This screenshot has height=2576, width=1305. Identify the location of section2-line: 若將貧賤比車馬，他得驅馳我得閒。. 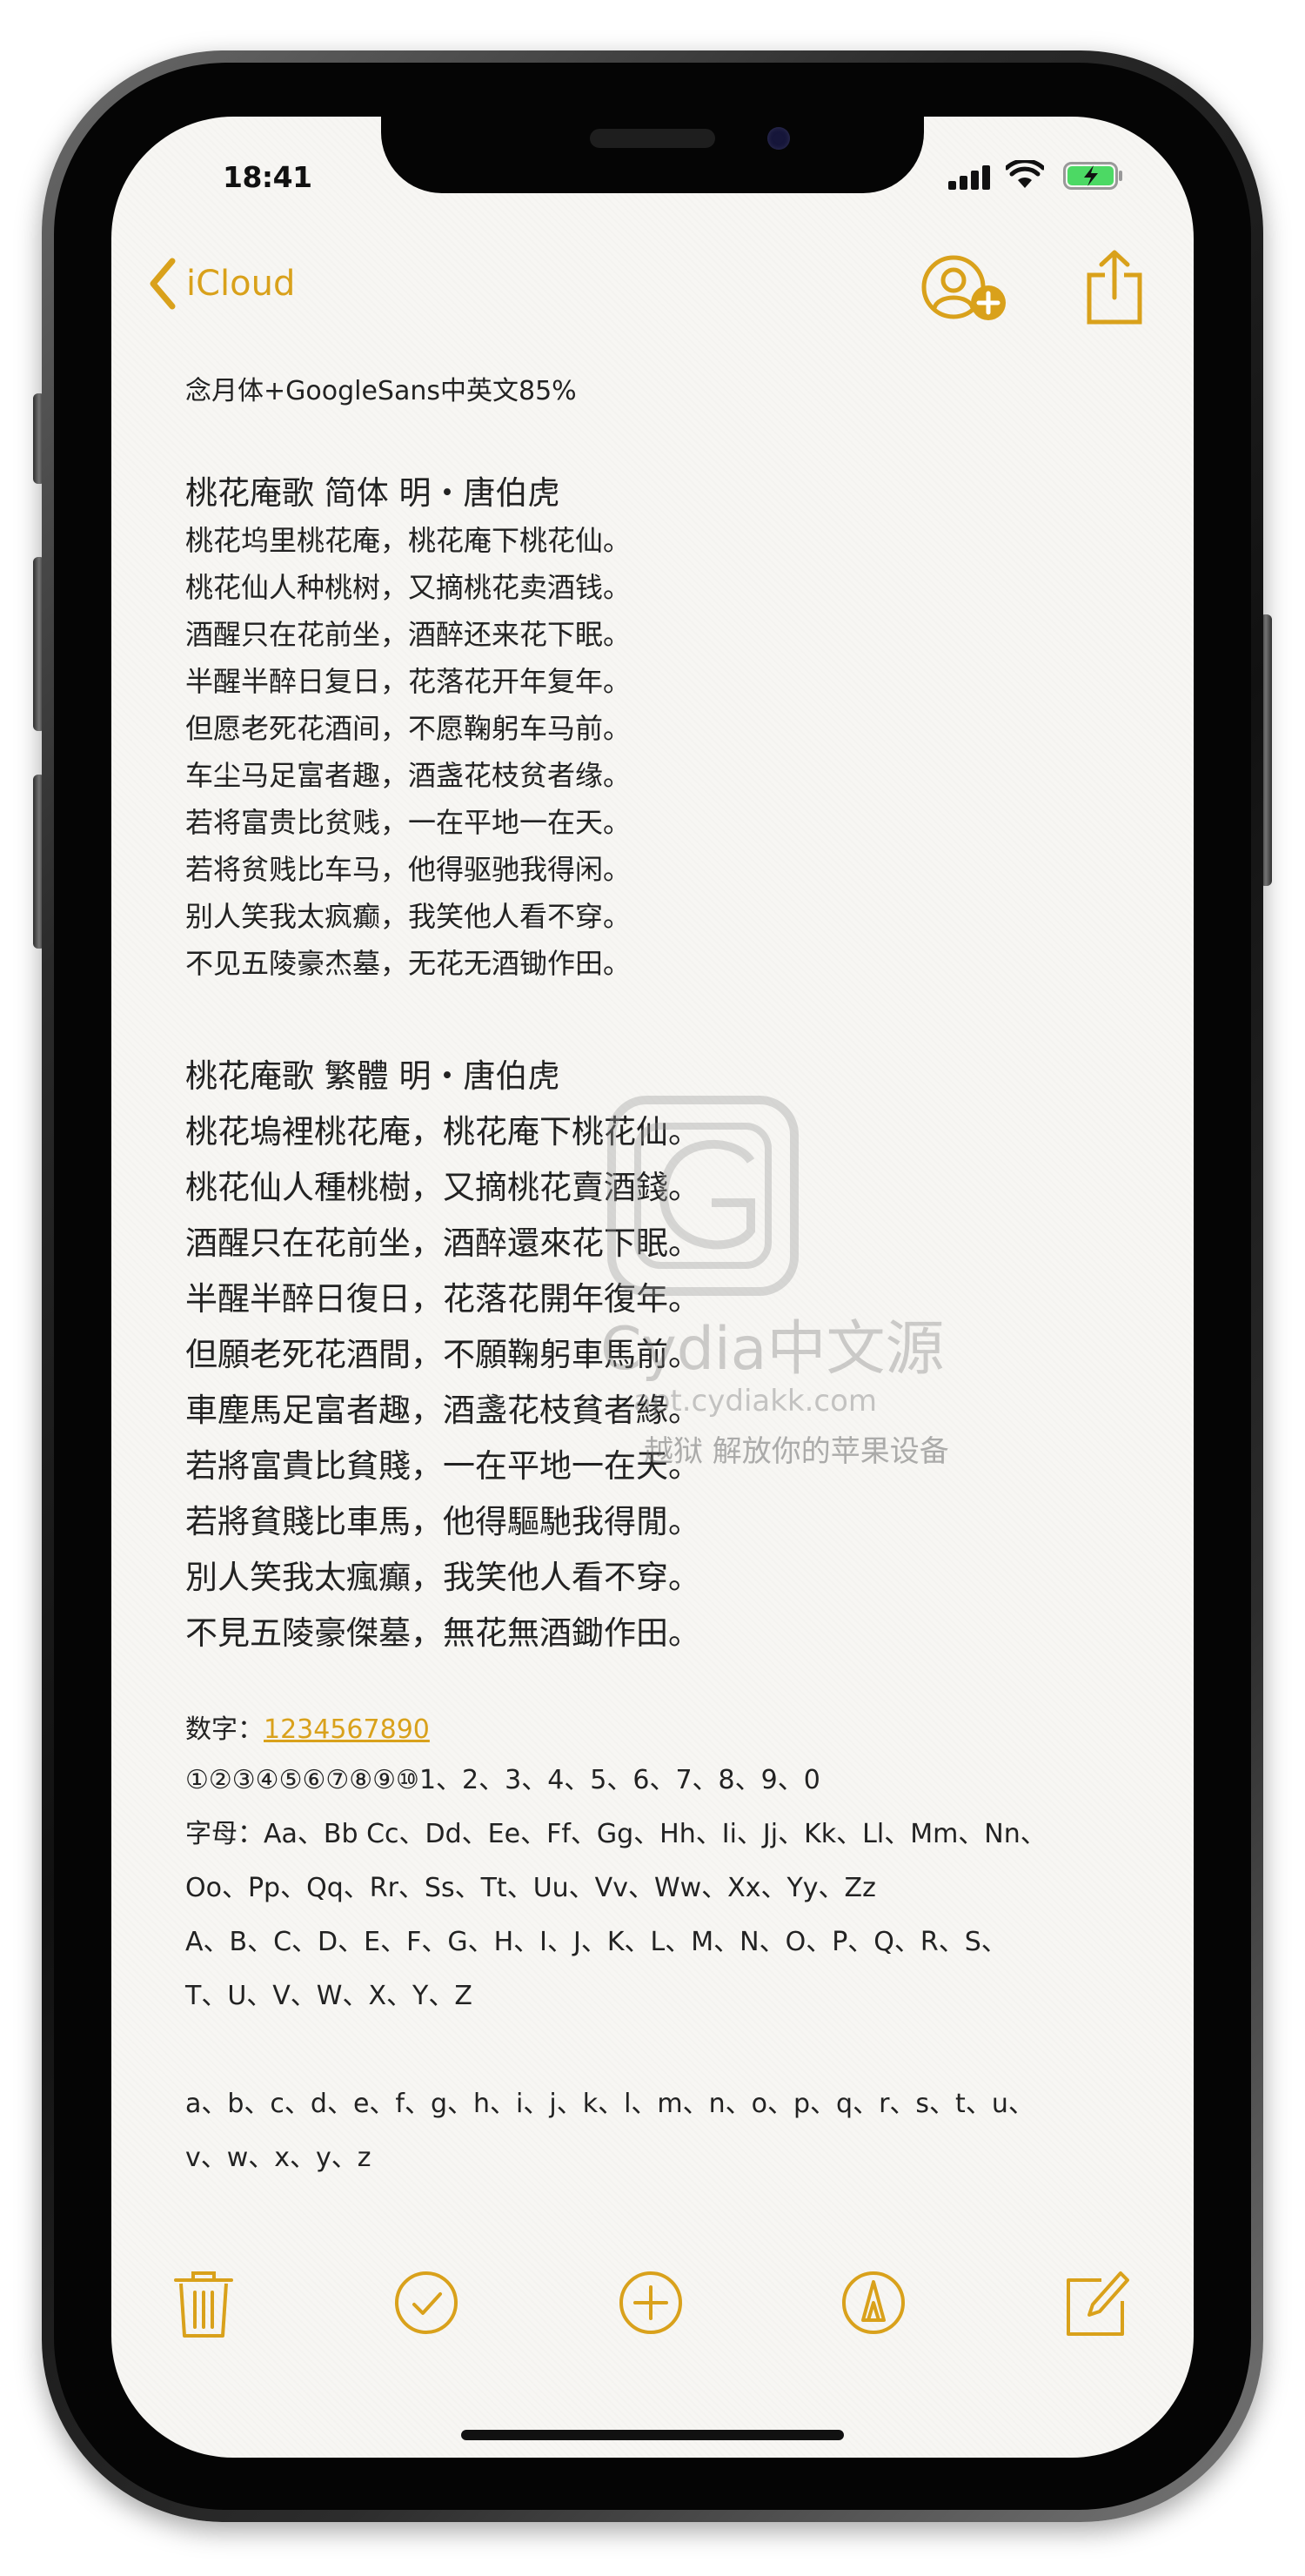
(442, 1521).